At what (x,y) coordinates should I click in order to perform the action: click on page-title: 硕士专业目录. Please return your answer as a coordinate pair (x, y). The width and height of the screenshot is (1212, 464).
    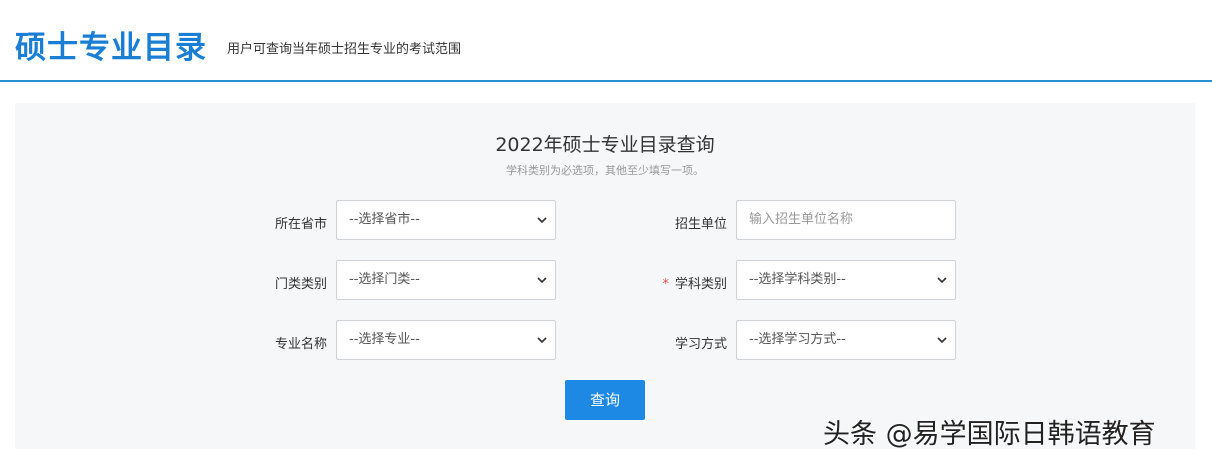
    Looking at the image, I should click on (111, 48).